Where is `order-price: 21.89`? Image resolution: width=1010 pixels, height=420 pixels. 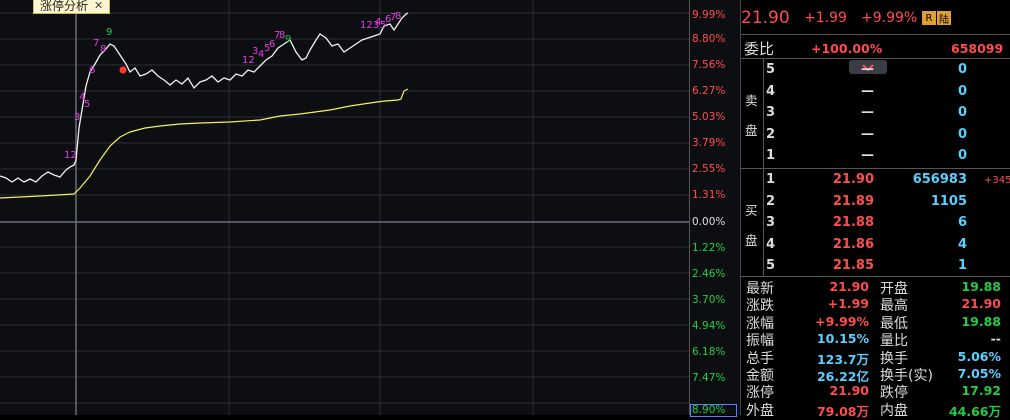
order-price: 21.89 is located at coordinates (853, 201).